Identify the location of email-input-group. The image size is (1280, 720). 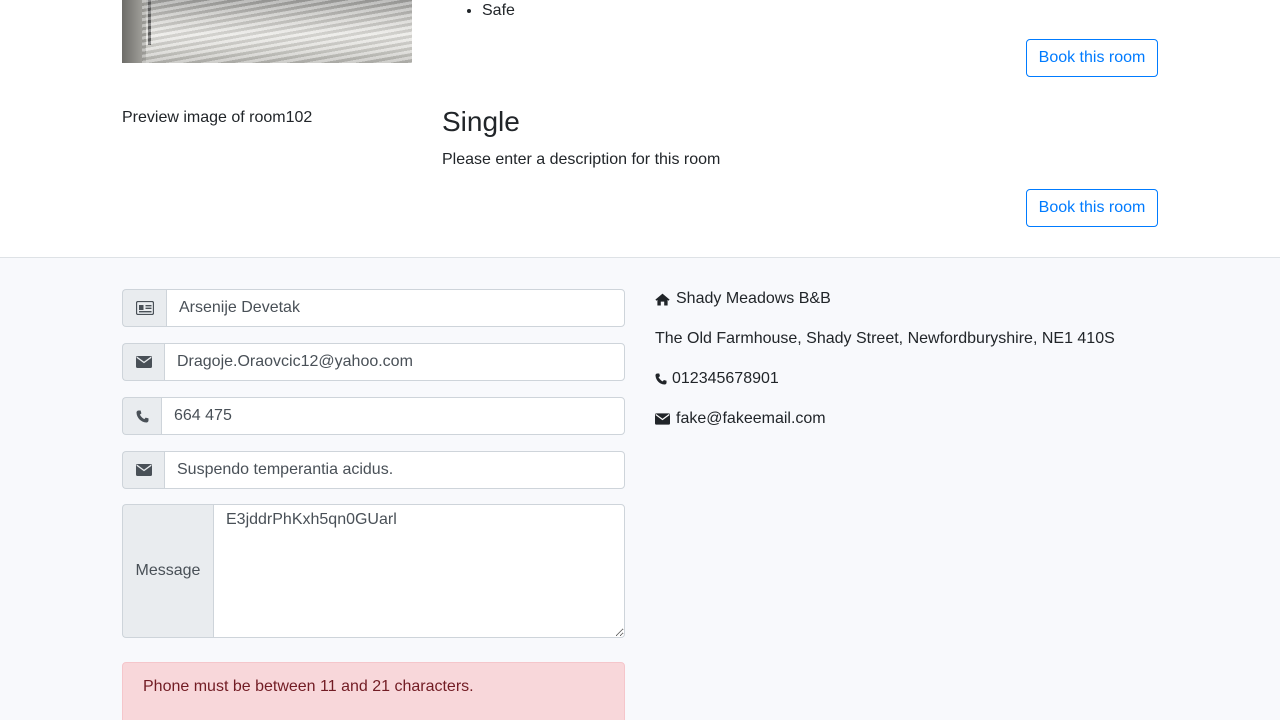
(373, 362).